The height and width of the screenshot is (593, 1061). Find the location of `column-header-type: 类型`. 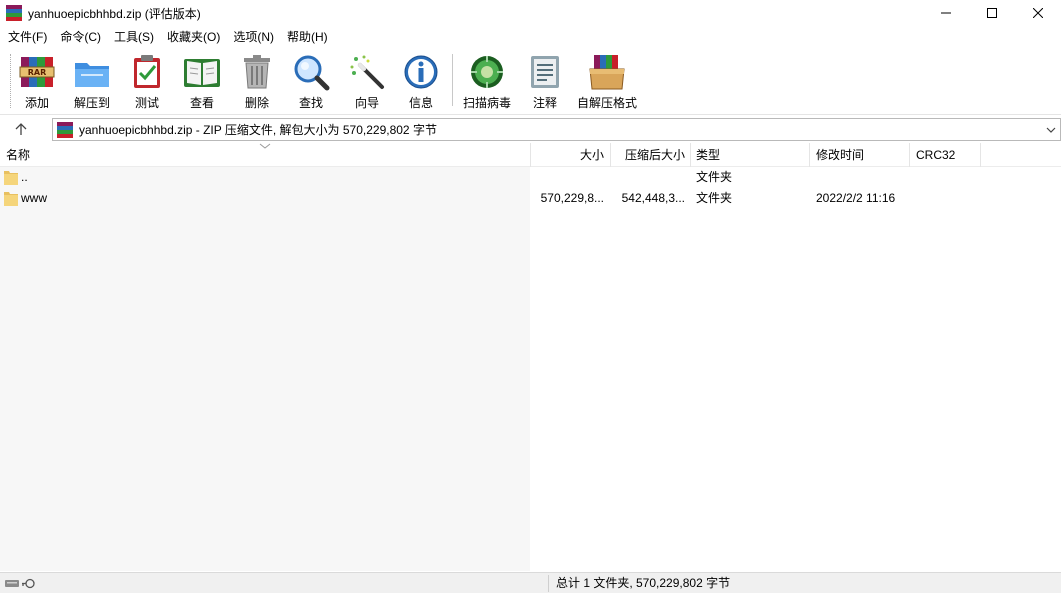

column-header-type: 类型 is located at coordinates (708, 155).